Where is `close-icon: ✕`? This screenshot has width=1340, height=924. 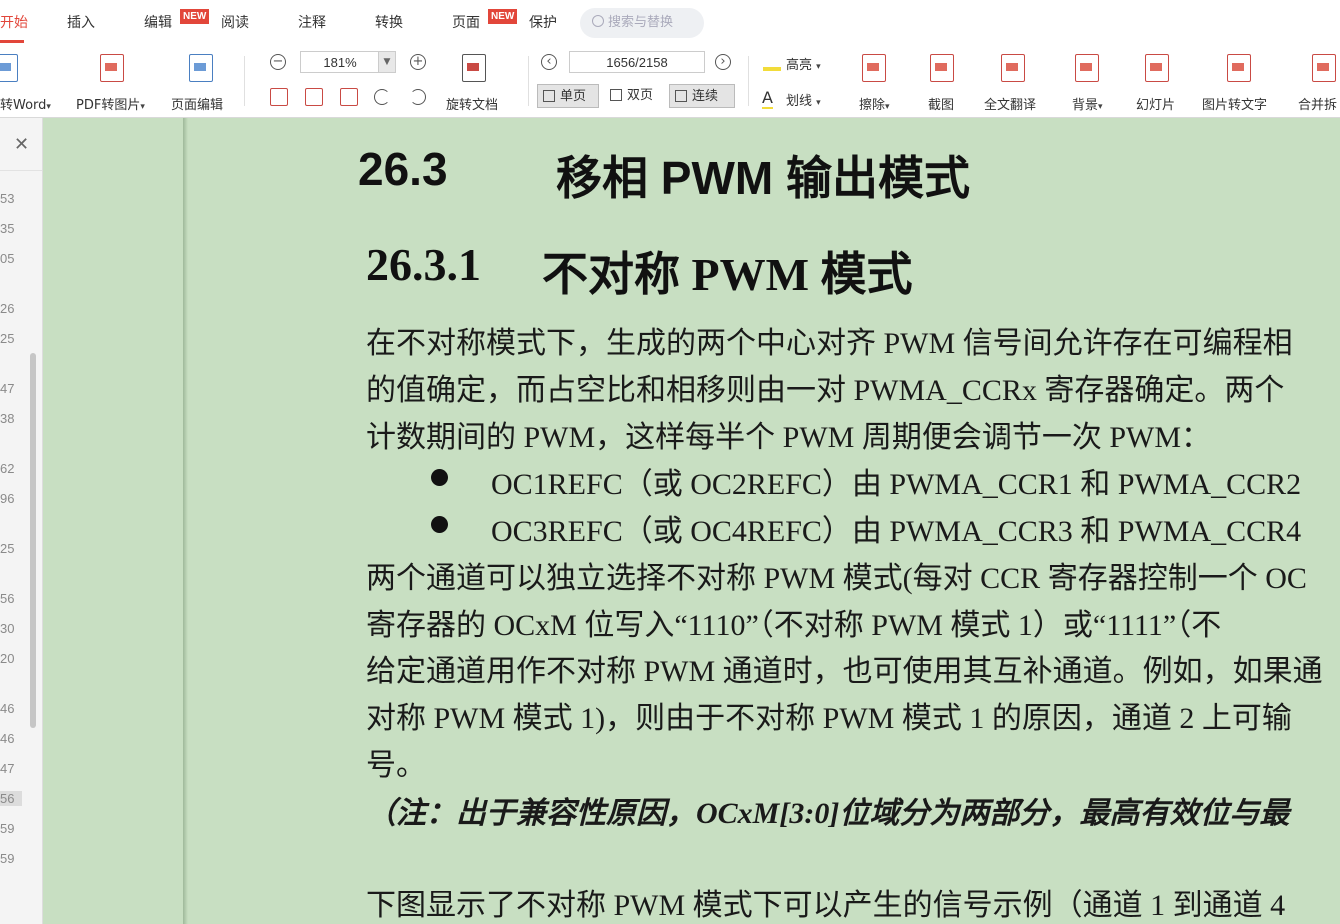 close-icon: ✕ is located at coordinates (21, 144).